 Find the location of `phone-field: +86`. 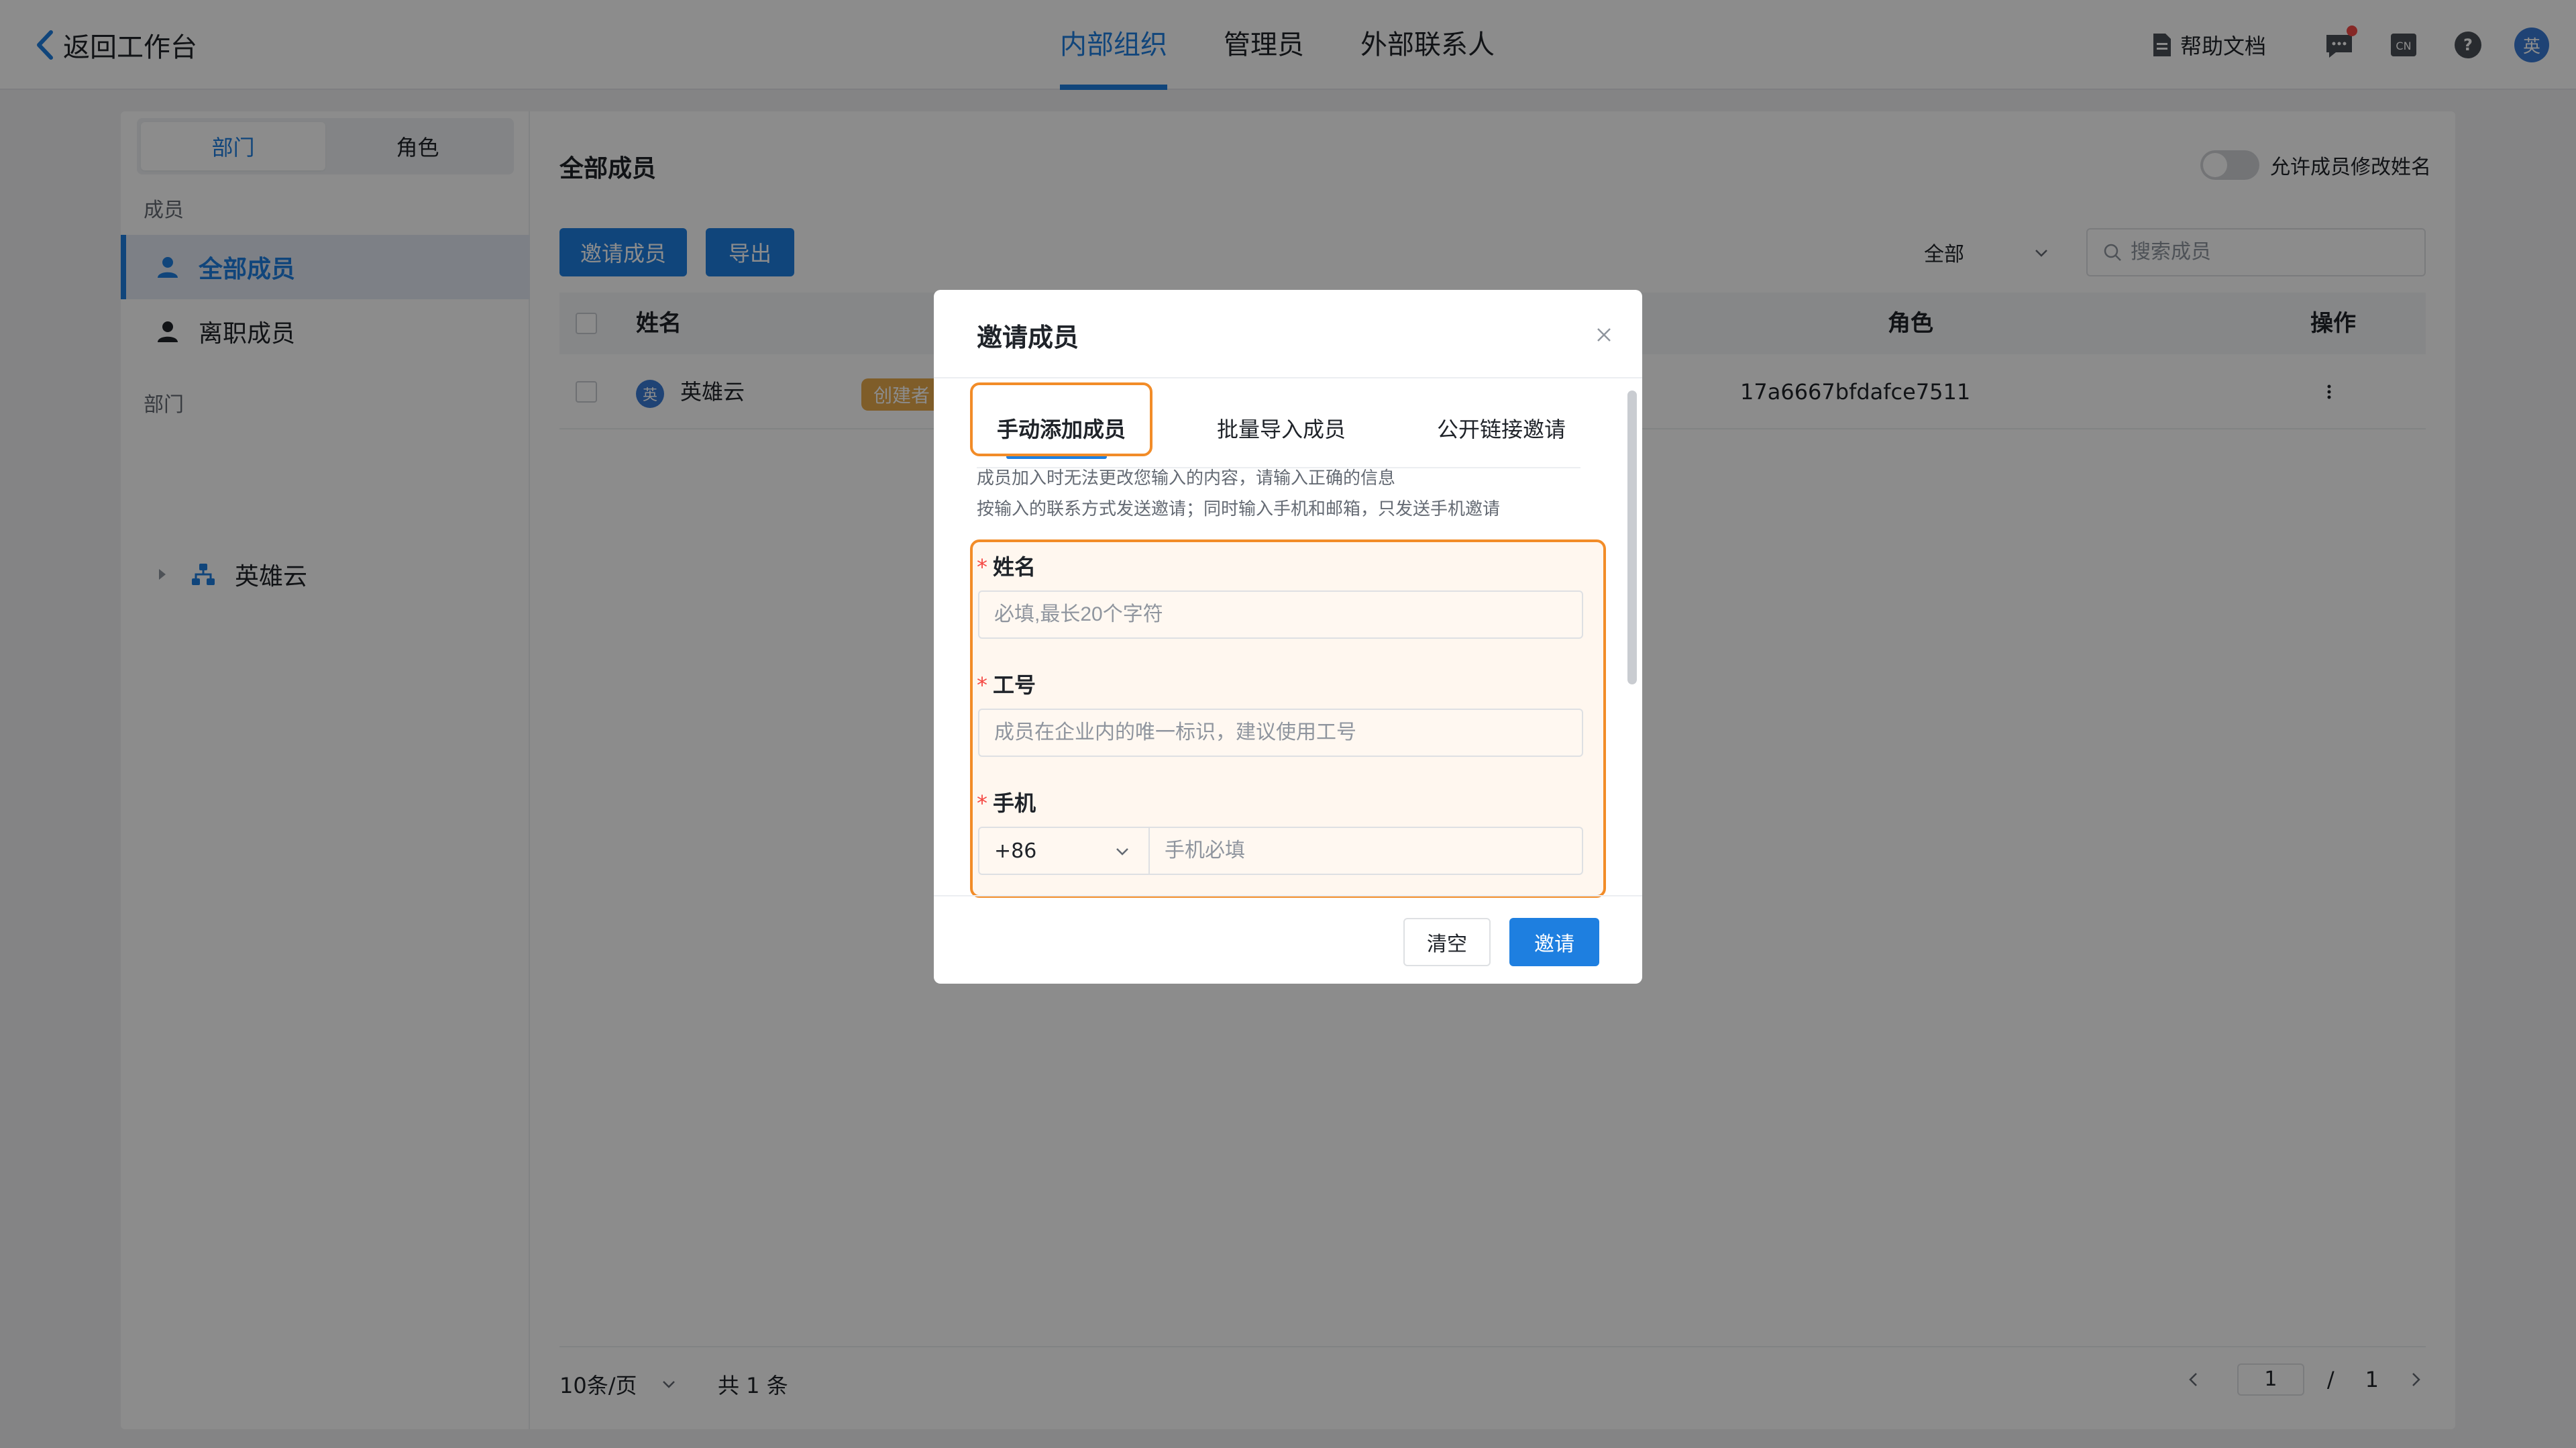

phone-field: +86 is located at coordinates (1280, 851).